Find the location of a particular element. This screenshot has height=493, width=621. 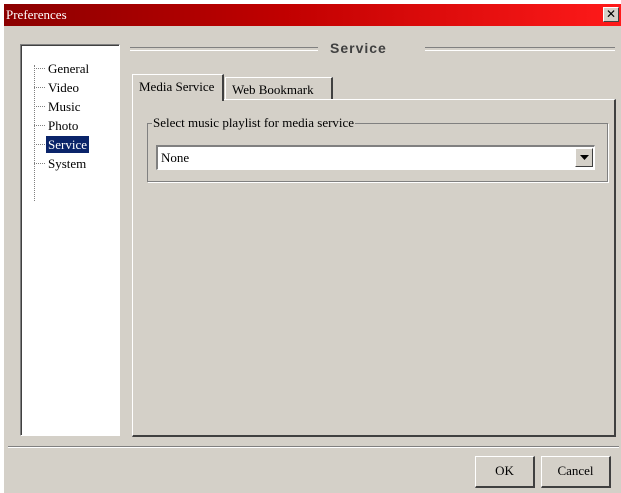

window-title: Preferences is located at coordinates (36, 14).